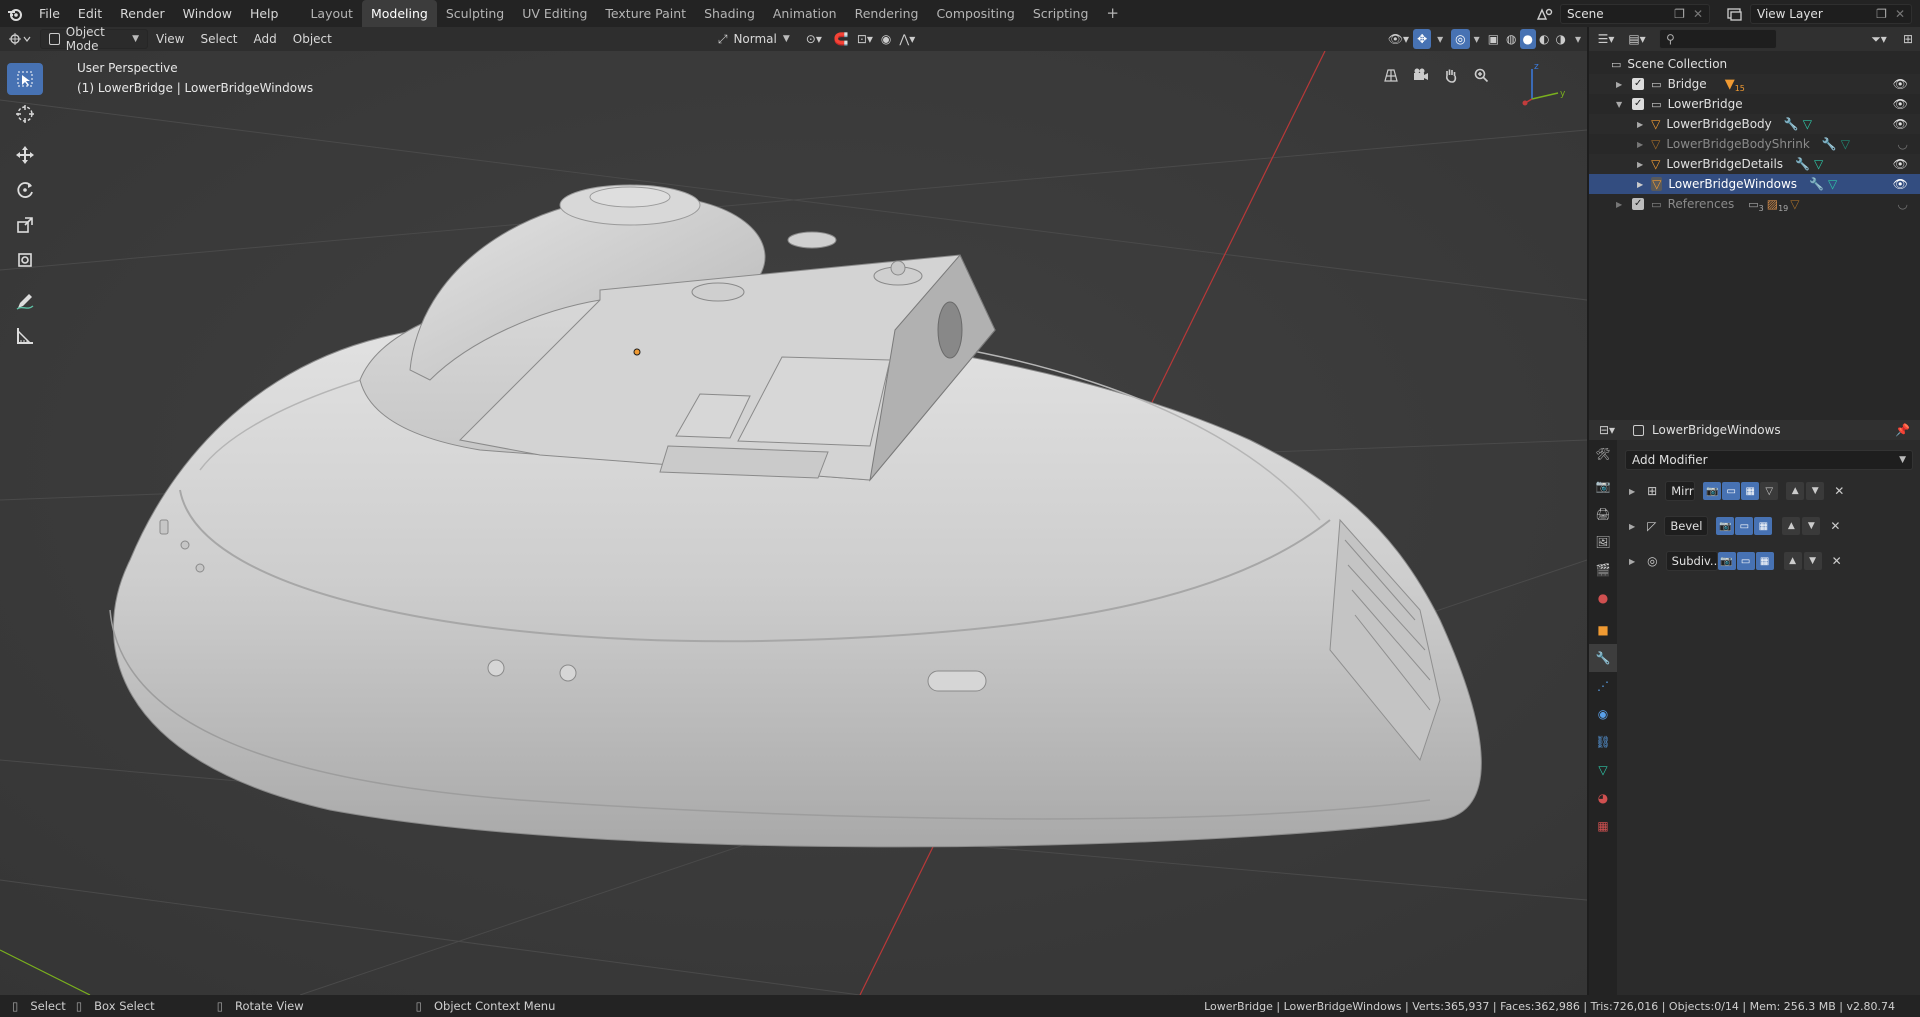  I want to click on modifier-name-field: Mirr, so click(1680, 491).